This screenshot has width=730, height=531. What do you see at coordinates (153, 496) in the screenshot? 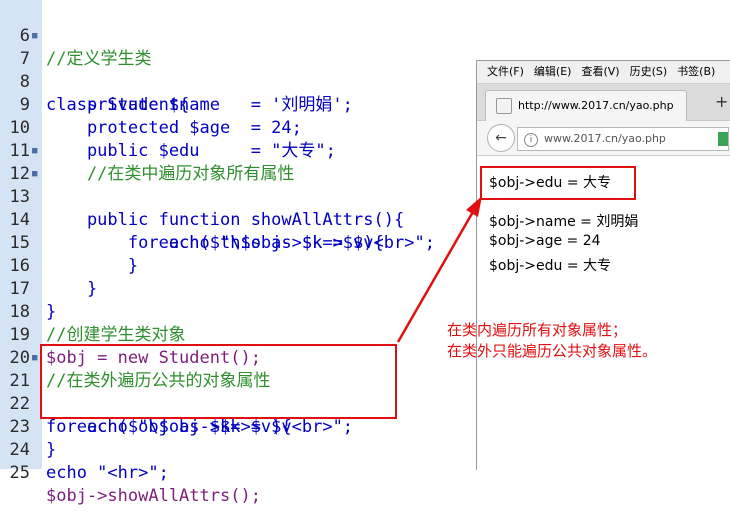
I see `code-text: $obj->showAllAttrs();` at bounding box center [153, 496].